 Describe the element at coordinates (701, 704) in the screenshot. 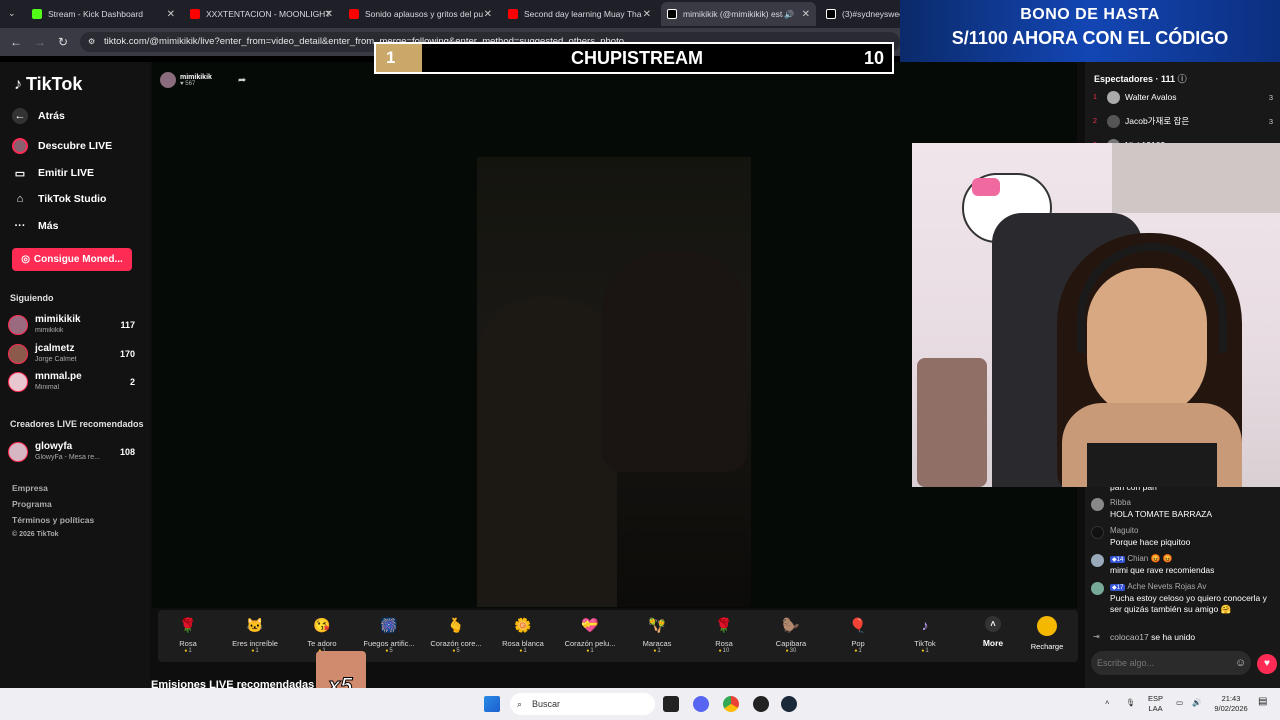

I see `discord-icon` at that location.